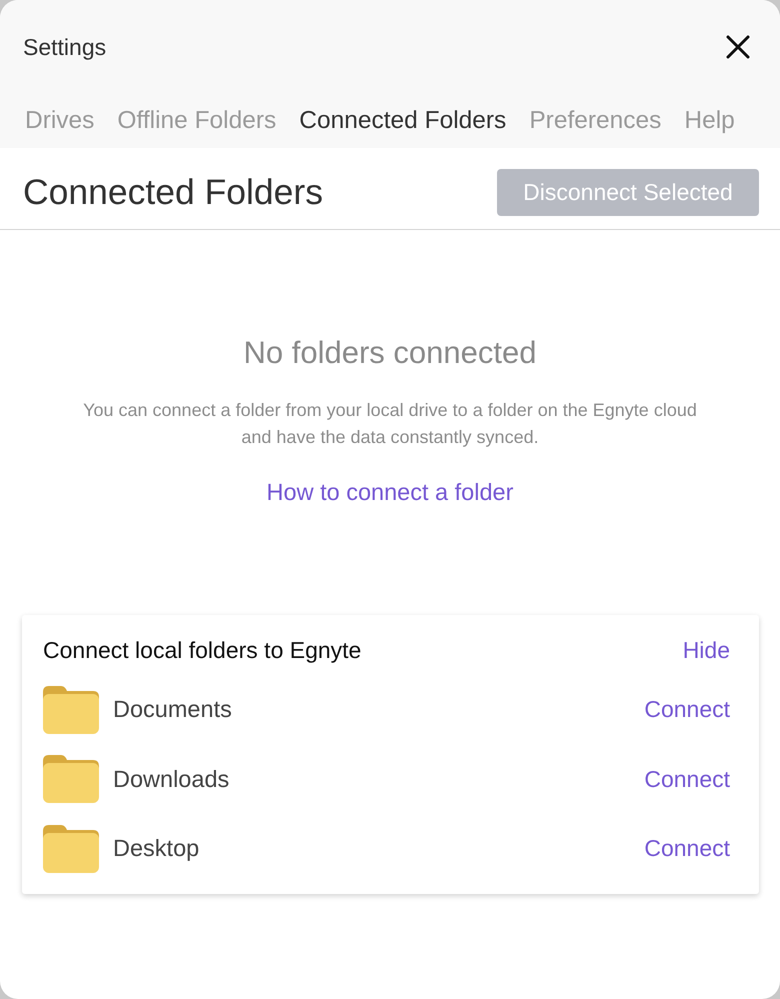  What do you see at coordinates (738, 47) in the screenshot?
I see `close-icon` at bounding box center [738, 47].